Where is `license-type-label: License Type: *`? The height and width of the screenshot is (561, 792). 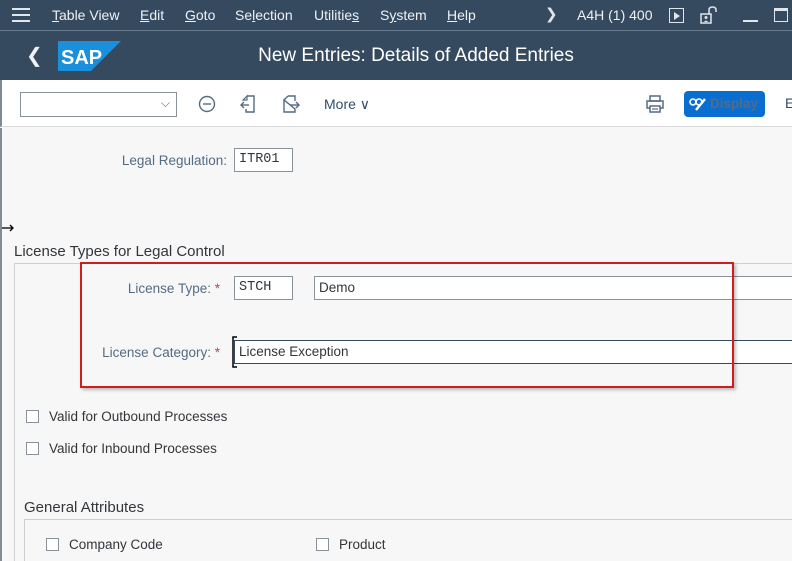
license-type-label: License Type: * is located at coordinates (141, 288).